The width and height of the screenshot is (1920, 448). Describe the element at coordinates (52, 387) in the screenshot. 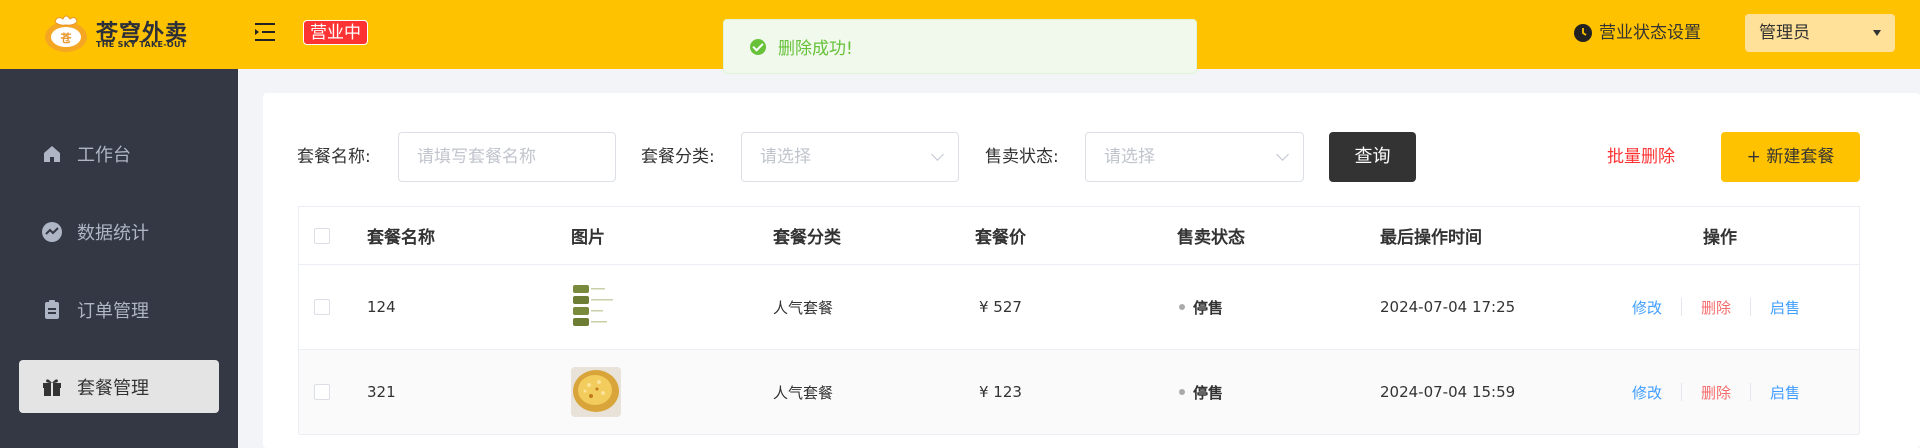

I see `gift-icon` at that location.